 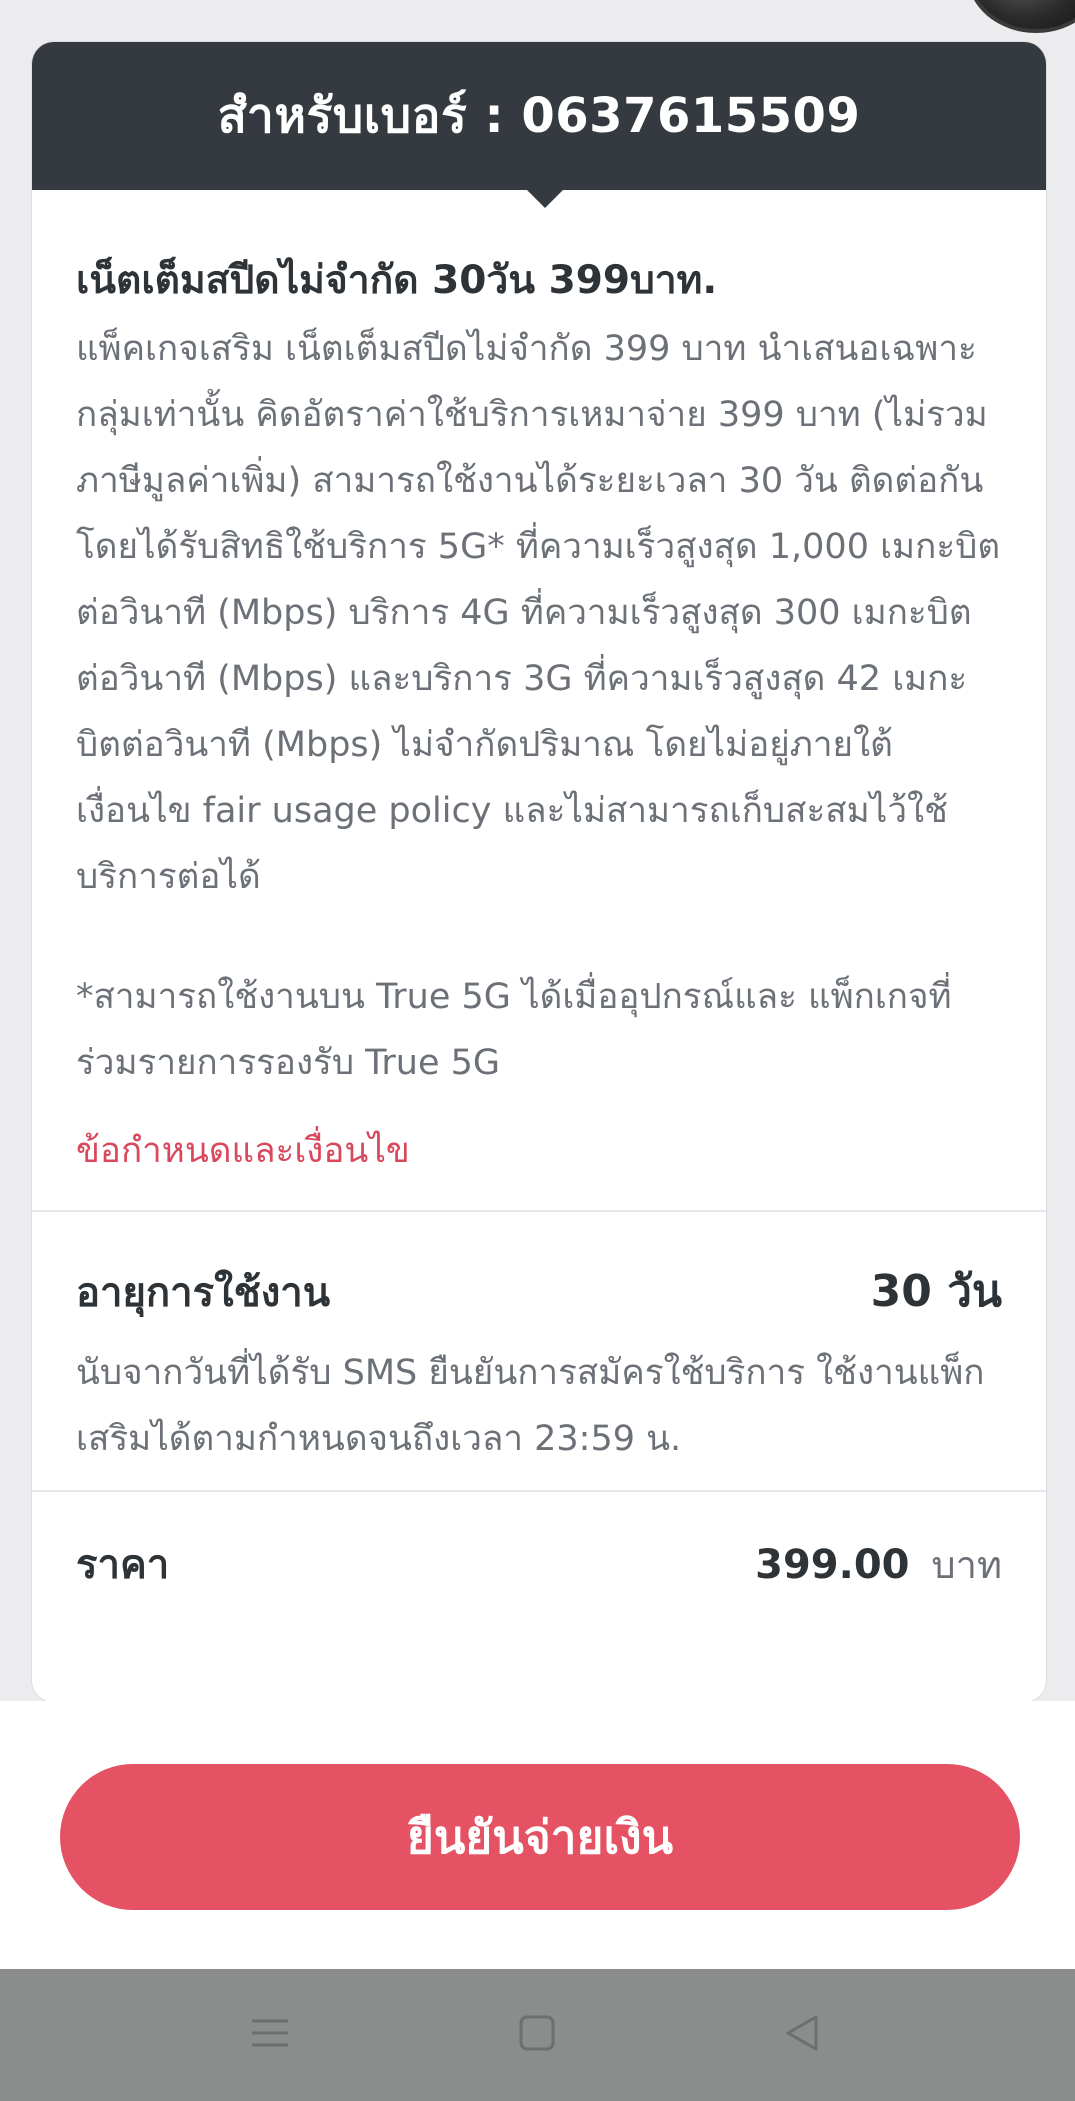 What do you see at coordinates (243, 1151) in the screenshot?
I see `terms-link: ข้อกำหนดและเงื่อนไข` at bounding box center [243, 1151].